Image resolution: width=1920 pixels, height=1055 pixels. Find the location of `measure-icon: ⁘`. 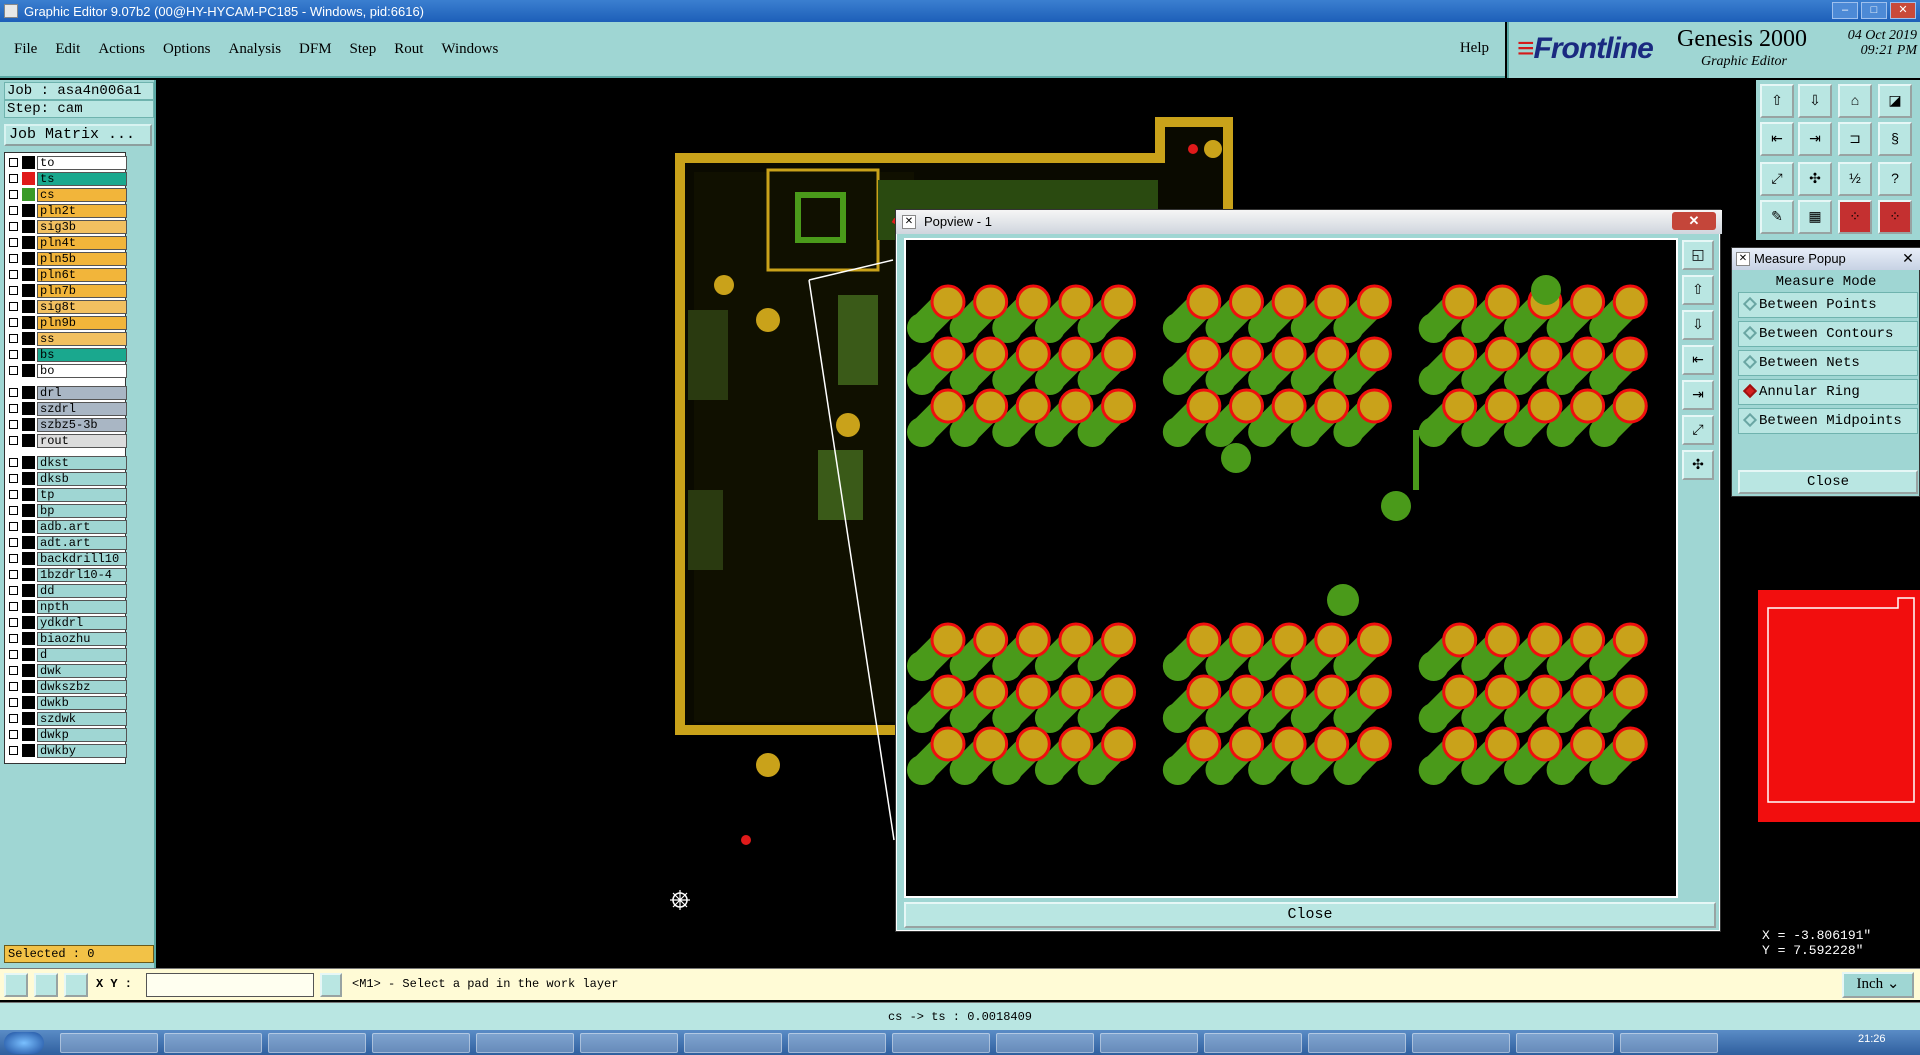

measure-icon: ⁘ is located at coordinates (1895, 217).